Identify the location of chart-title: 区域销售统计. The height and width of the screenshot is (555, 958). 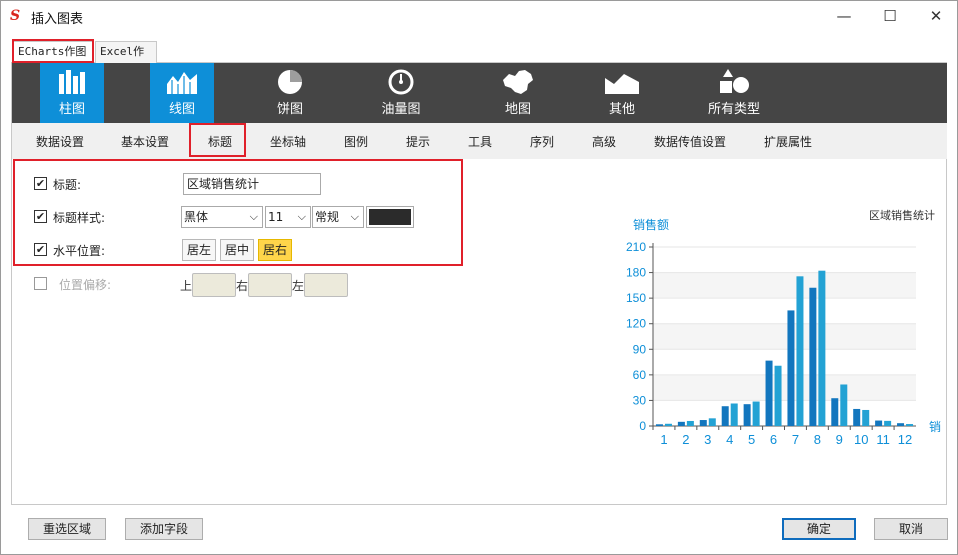
(902, 215).